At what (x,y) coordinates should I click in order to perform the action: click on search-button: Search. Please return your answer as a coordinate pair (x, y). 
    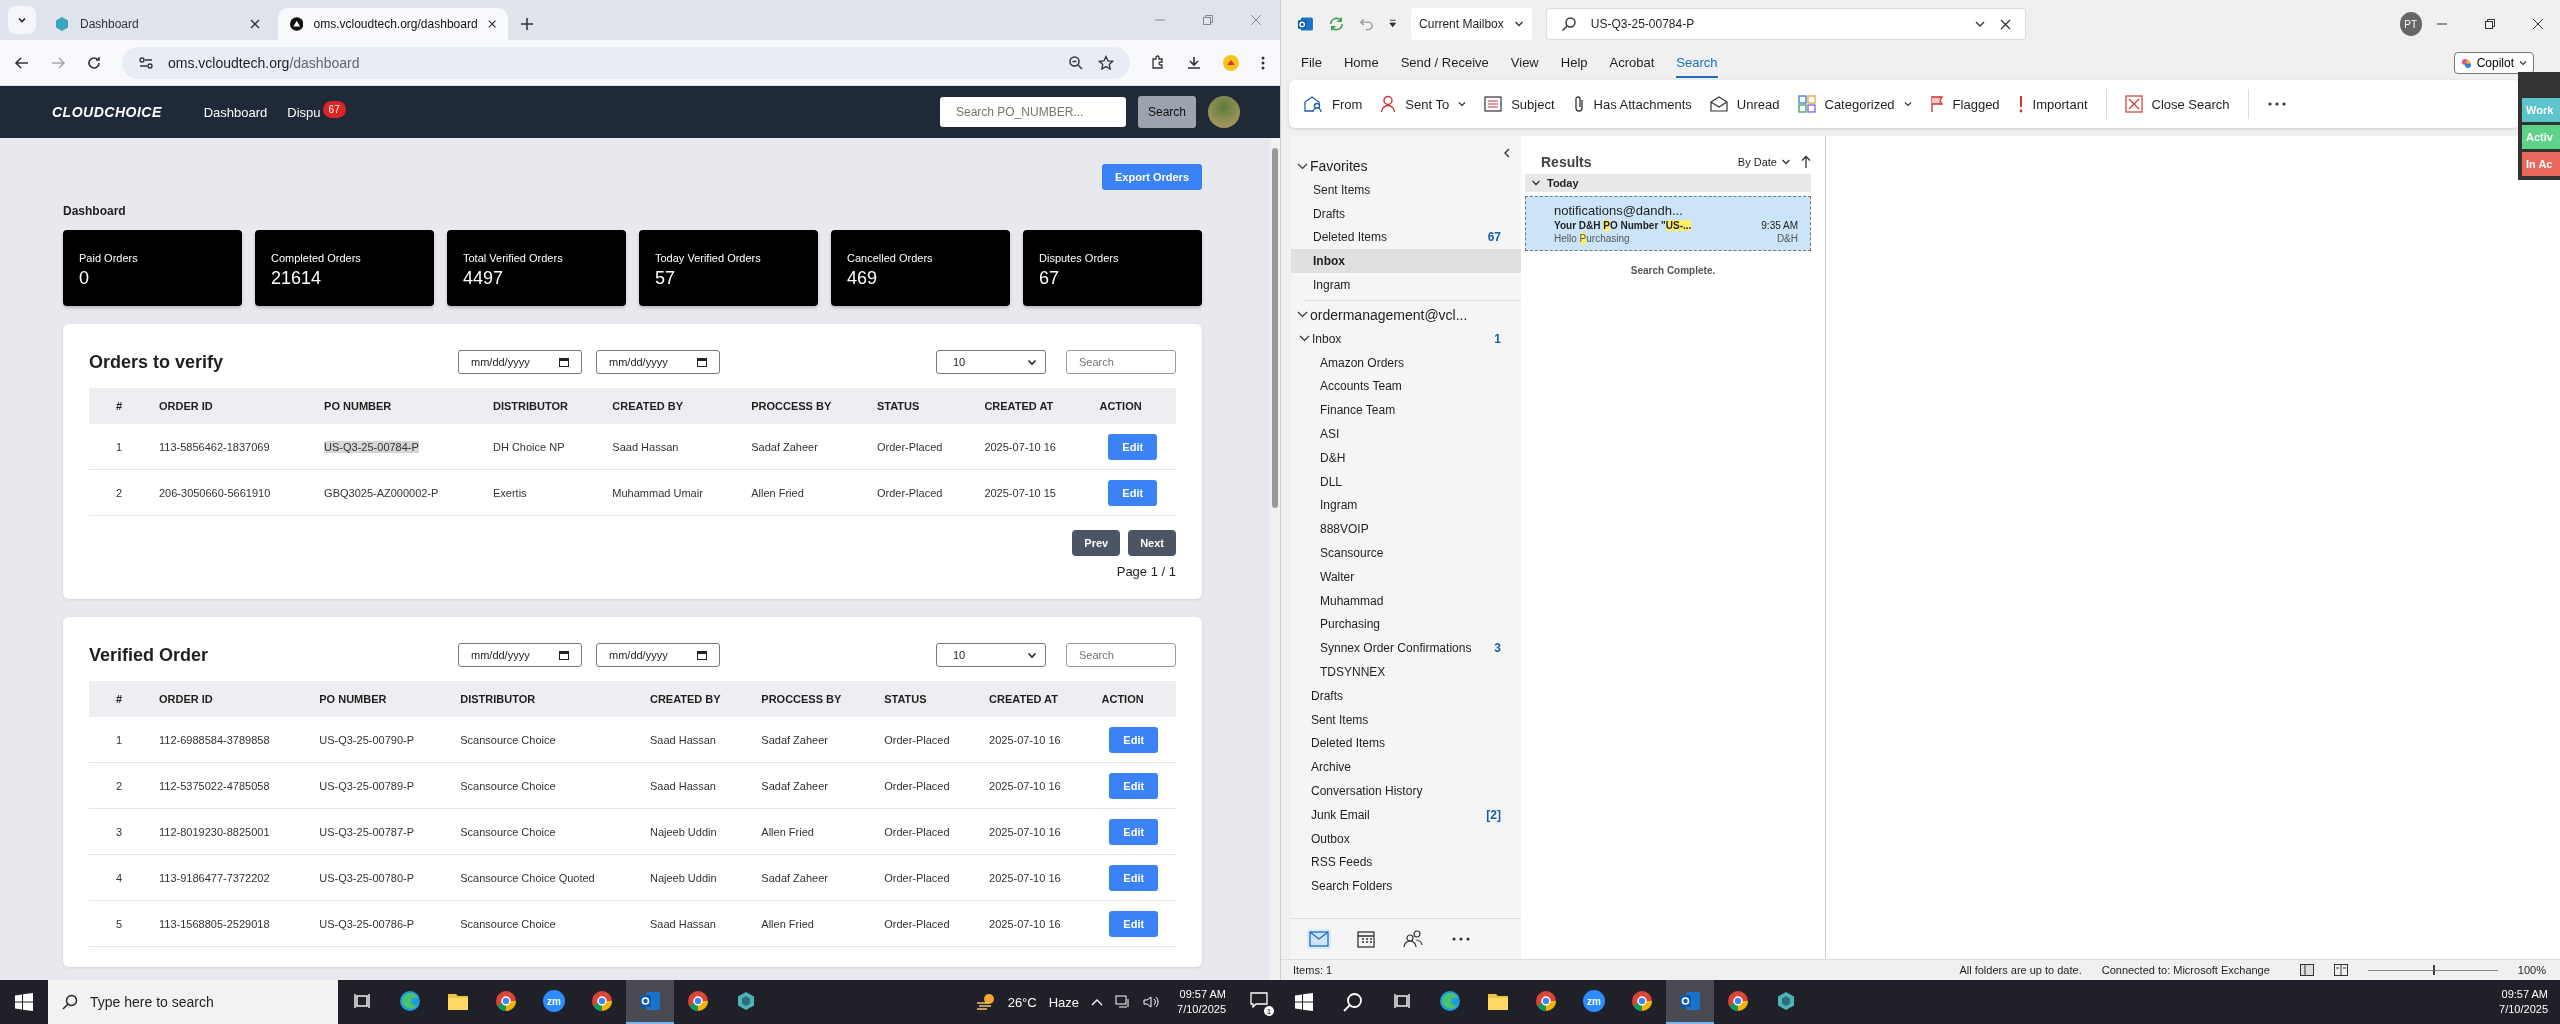
    Looking at the image, I should click on (1166, 112).